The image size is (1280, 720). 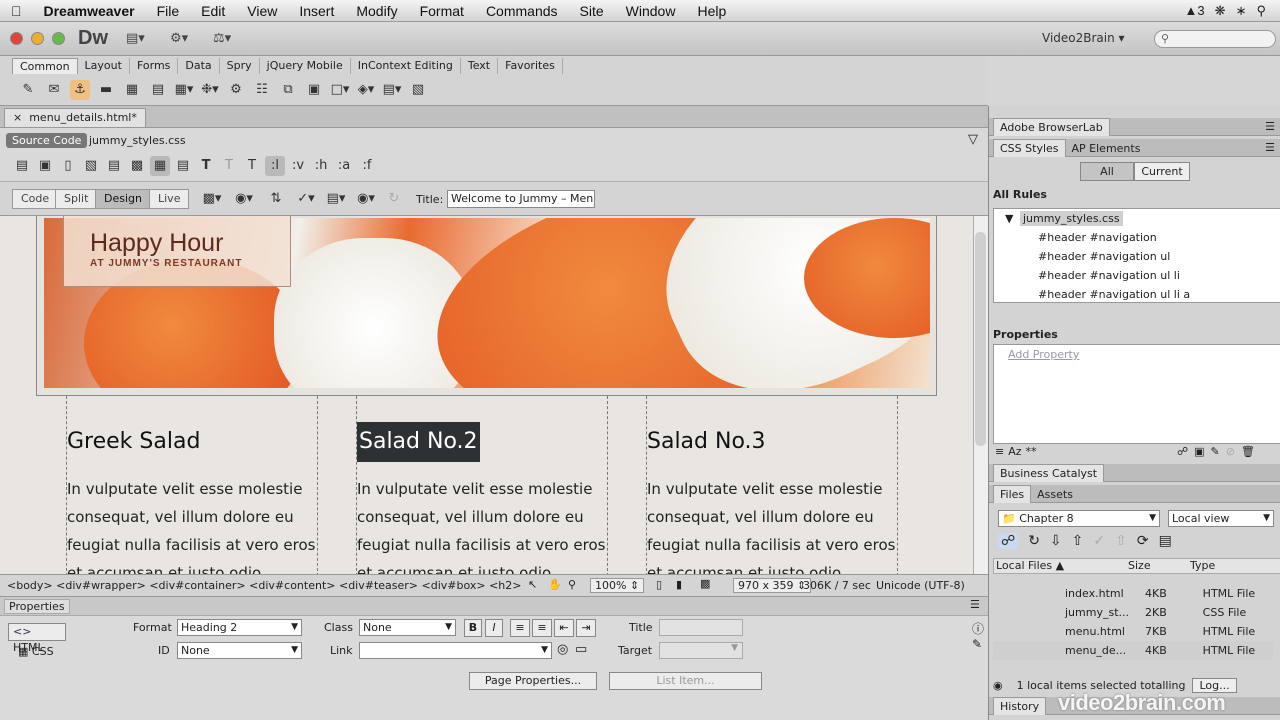 What do you see at coordinates (1009, 218) in the screenshot?
I see `expand-triangle-icon: ▼` at bounding box center [1009, 218].